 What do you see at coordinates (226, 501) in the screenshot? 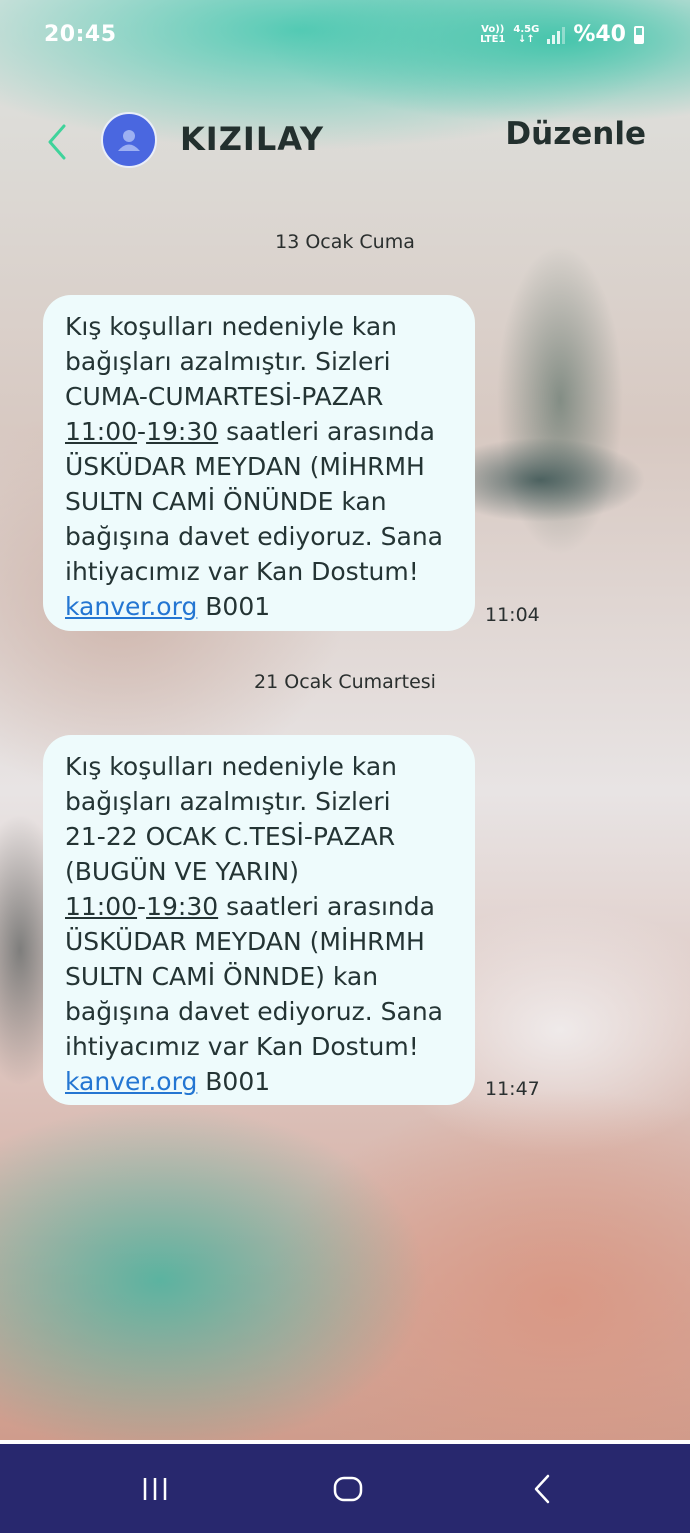
I see `message-line: SULTN CAMİ ÖNÜNDE kan` at bounding box center [226, 501].